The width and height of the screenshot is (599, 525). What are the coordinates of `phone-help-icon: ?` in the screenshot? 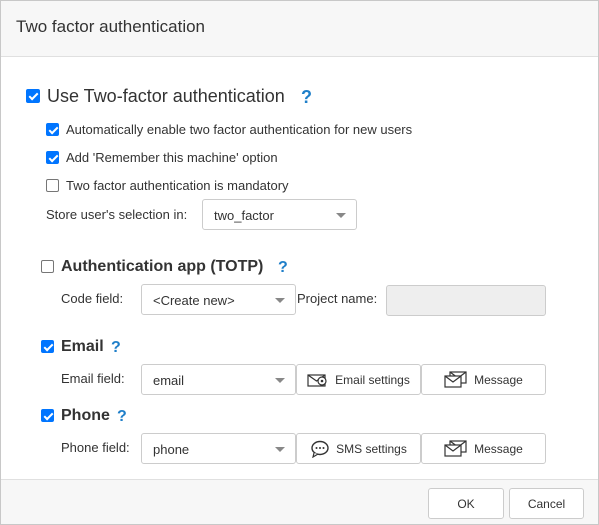 It's located at (122, 417).